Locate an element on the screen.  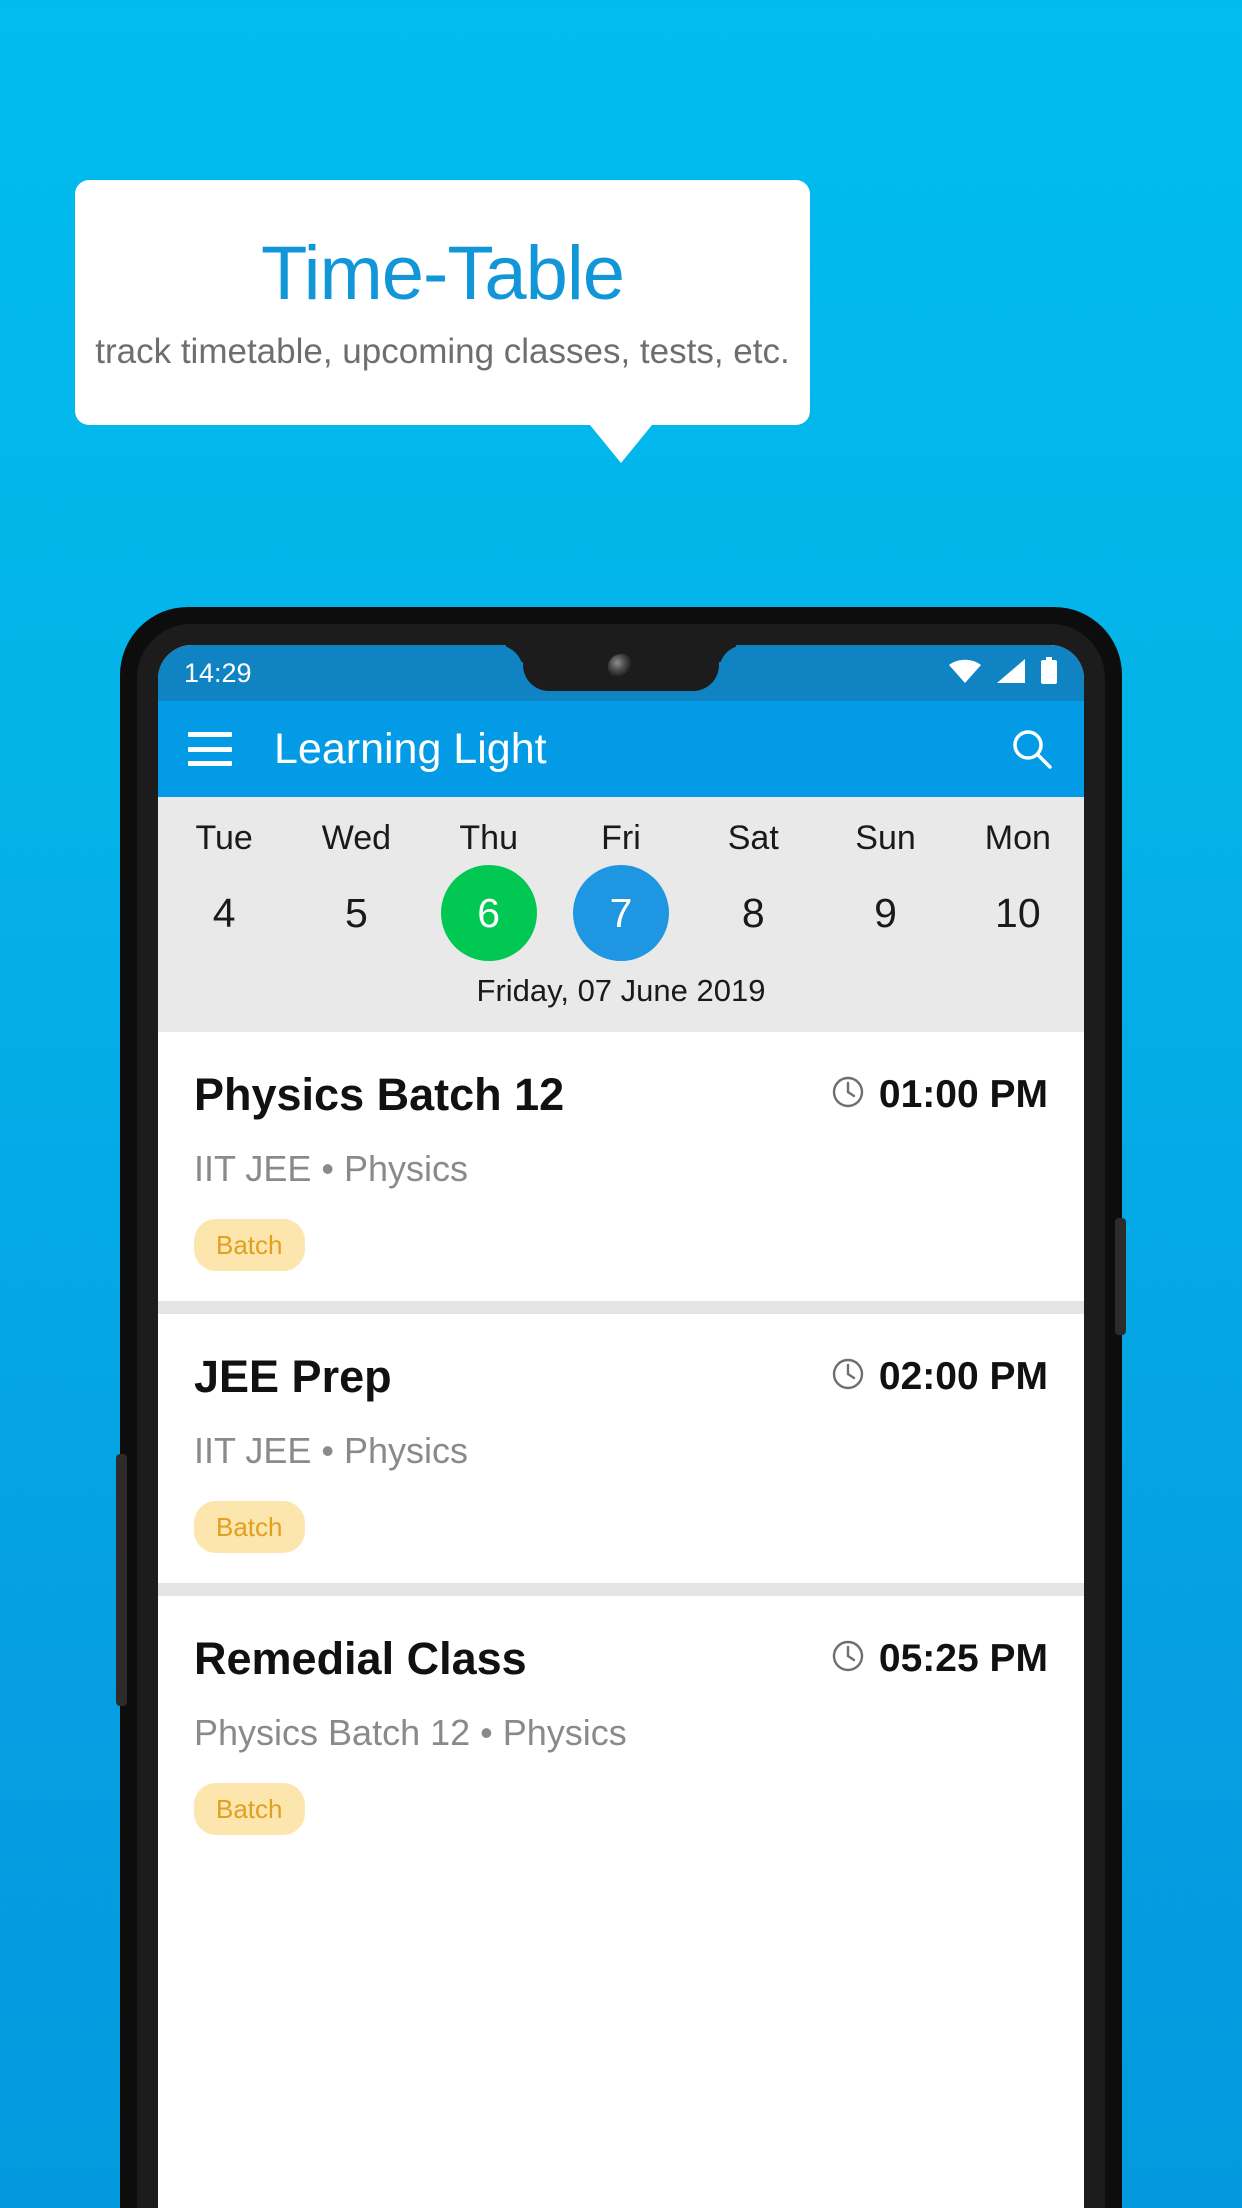
status-bar: 14:29 is located at coordinates (621, 673).